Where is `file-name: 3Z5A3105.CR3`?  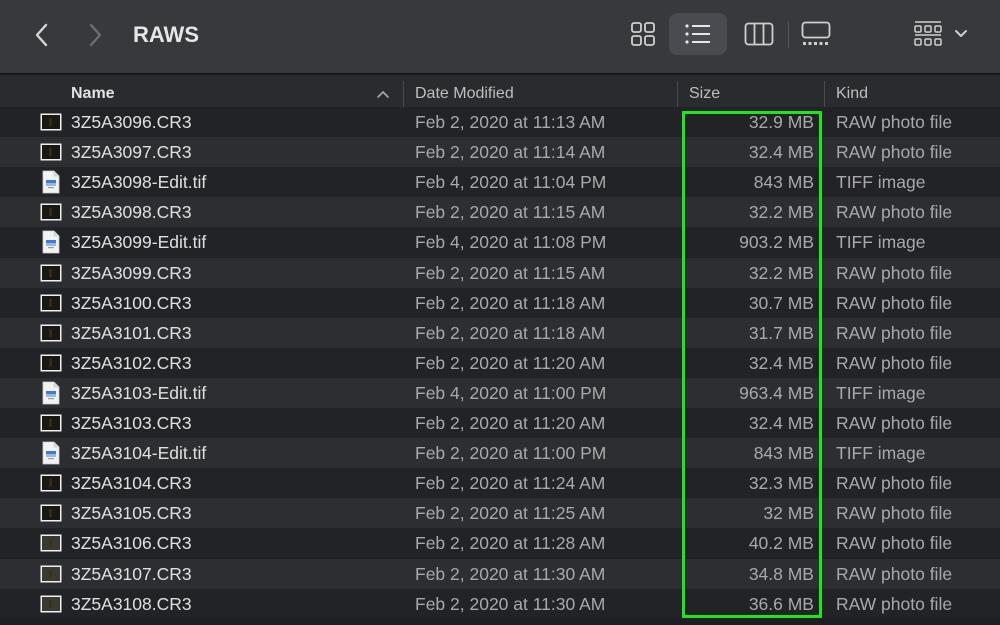 file-name: 3Z5A3105.CR3 is located at coordinates (131, 513).